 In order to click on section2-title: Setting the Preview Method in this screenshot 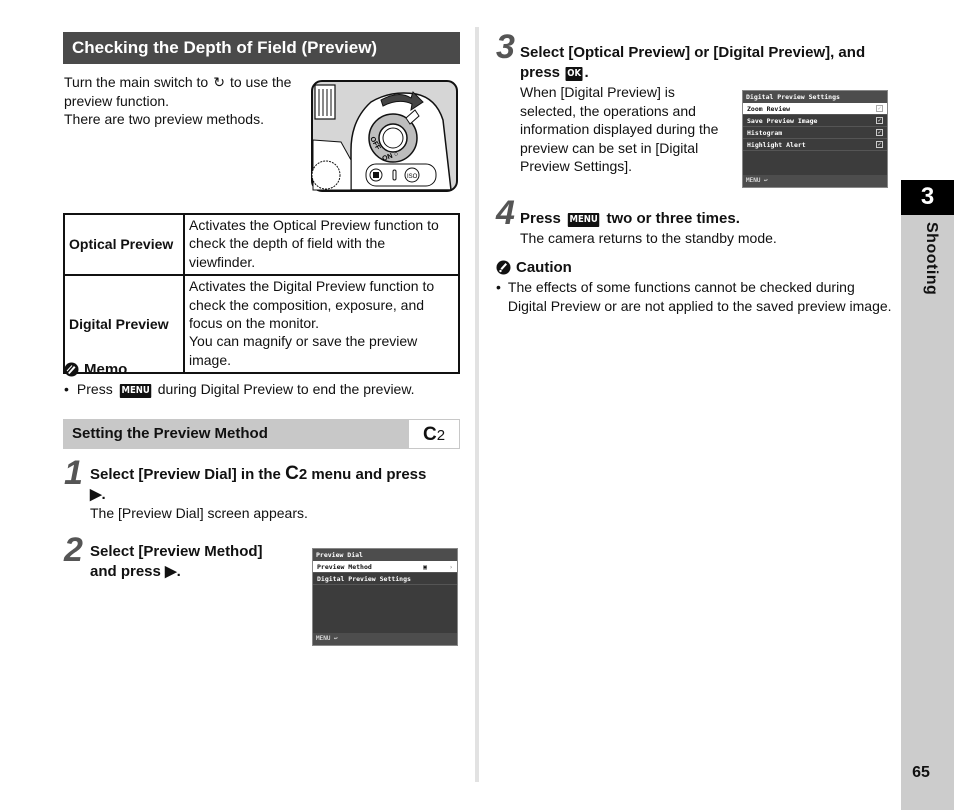, I will do `click(170, 433)`.